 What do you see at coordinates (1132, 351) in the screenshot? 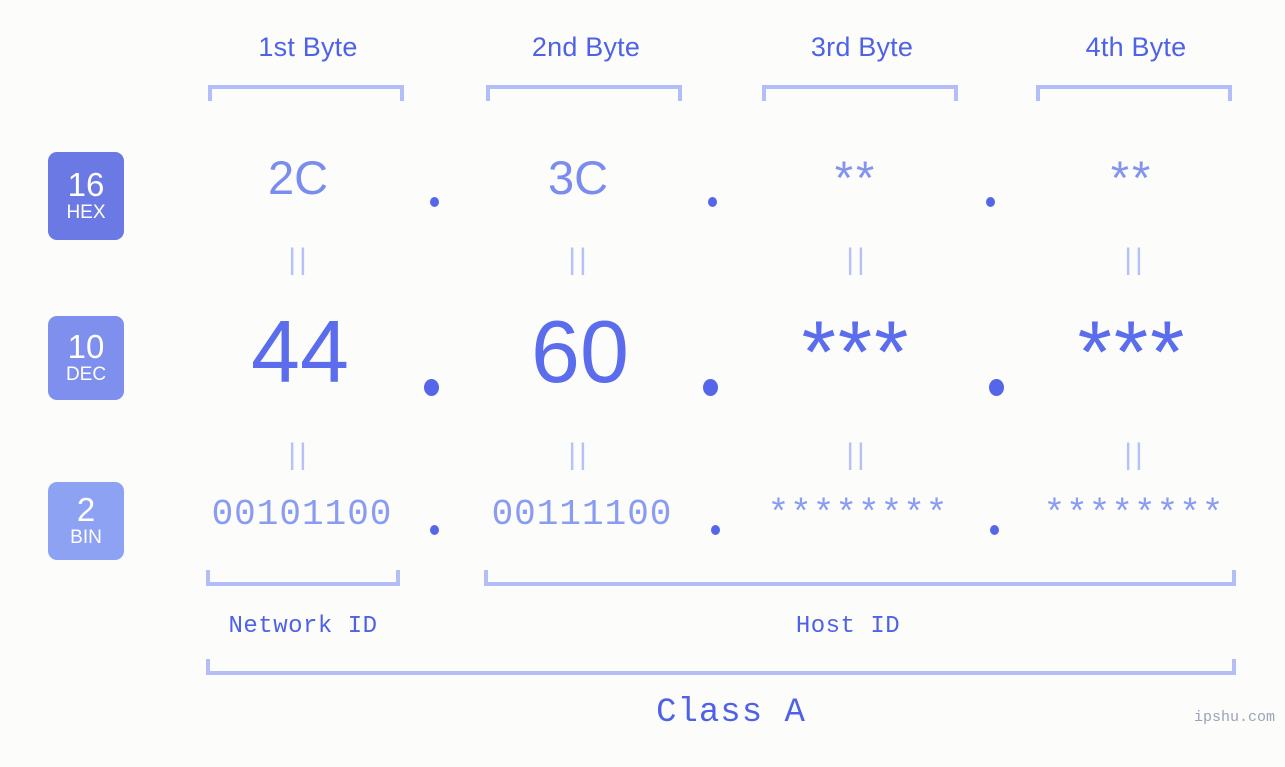
I see `dec-byte-4: ***` at bounding box center [1132, 351].